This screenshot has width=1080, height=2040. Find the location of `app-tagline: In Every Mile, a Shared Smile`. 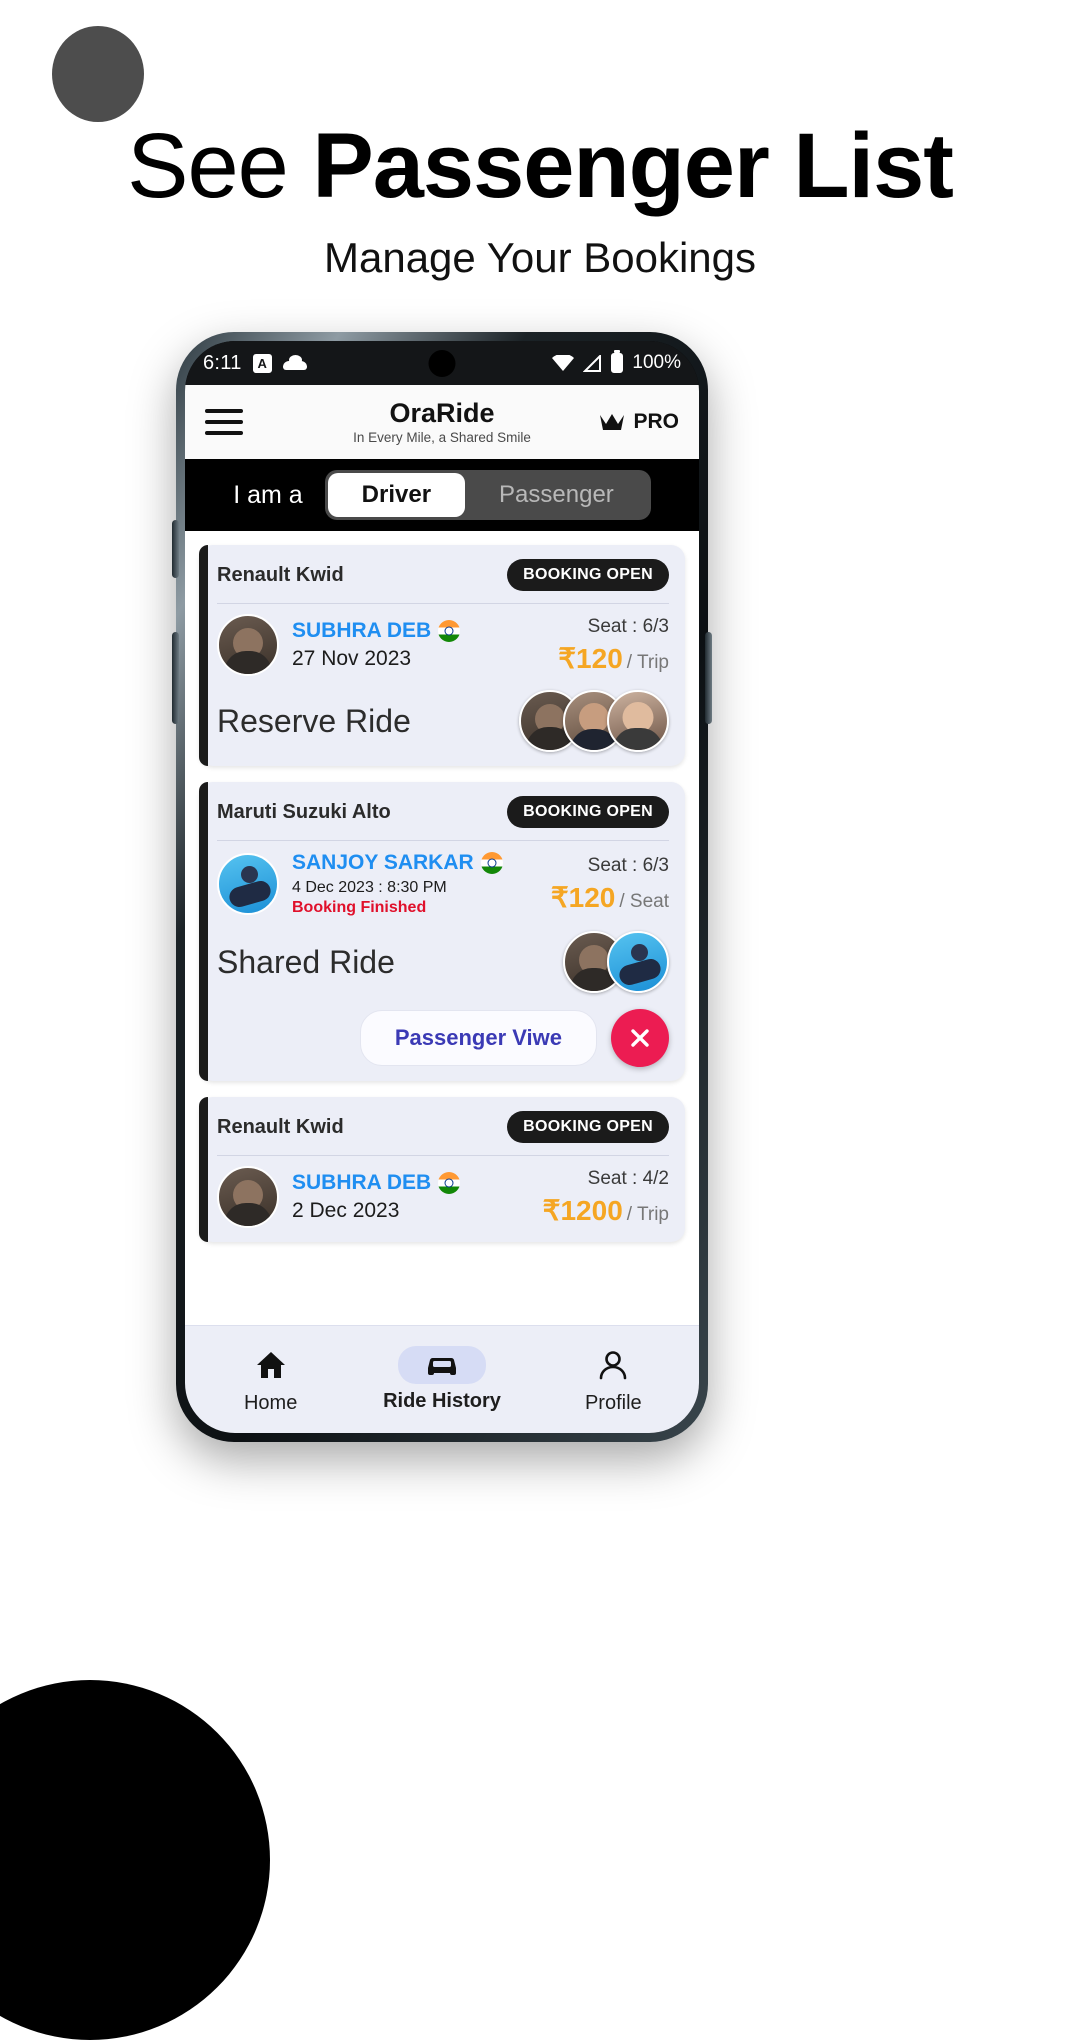

app-tagline: In Every Mile, a Shared Smile is located at coordinates (442, 437).